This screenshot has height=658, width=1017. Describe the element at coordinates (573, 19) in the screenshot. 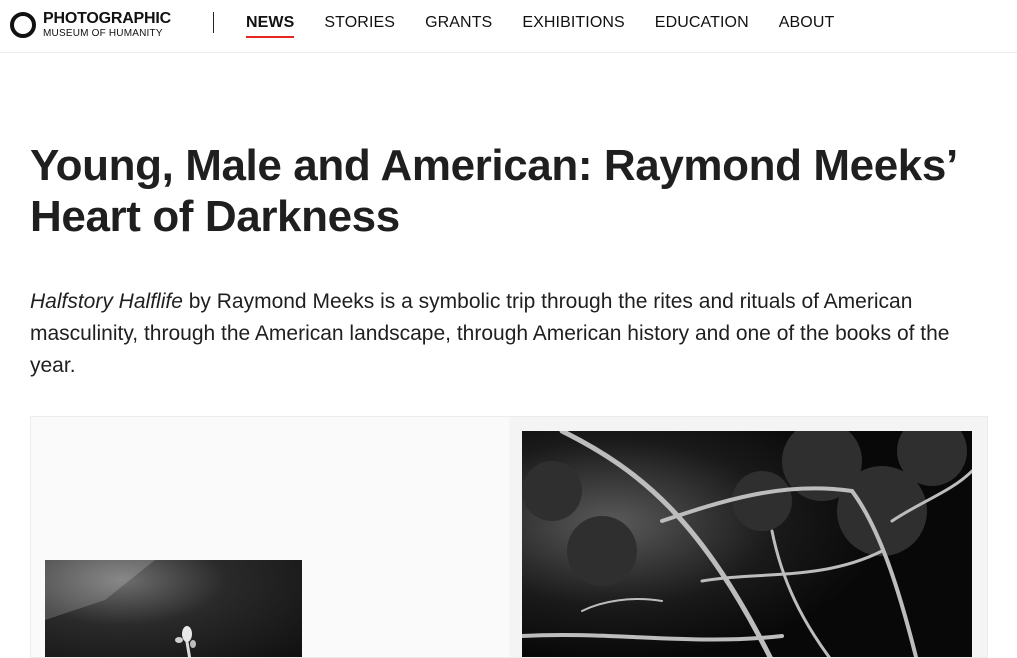

I see `nav-item-exhibitions: EXHIBITIONS` at that location.